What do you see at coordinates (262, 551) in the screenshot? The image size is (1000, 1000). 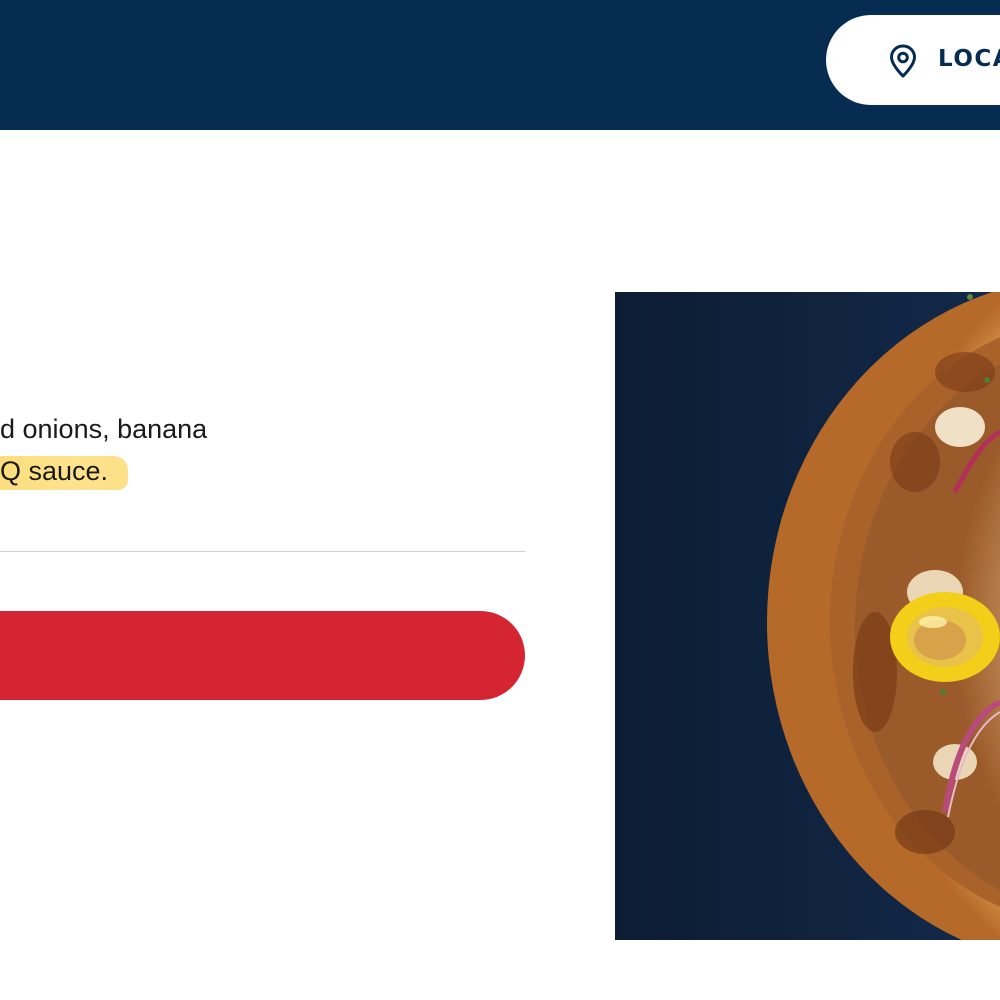 I see `divider` at bounding box center [262, 551].